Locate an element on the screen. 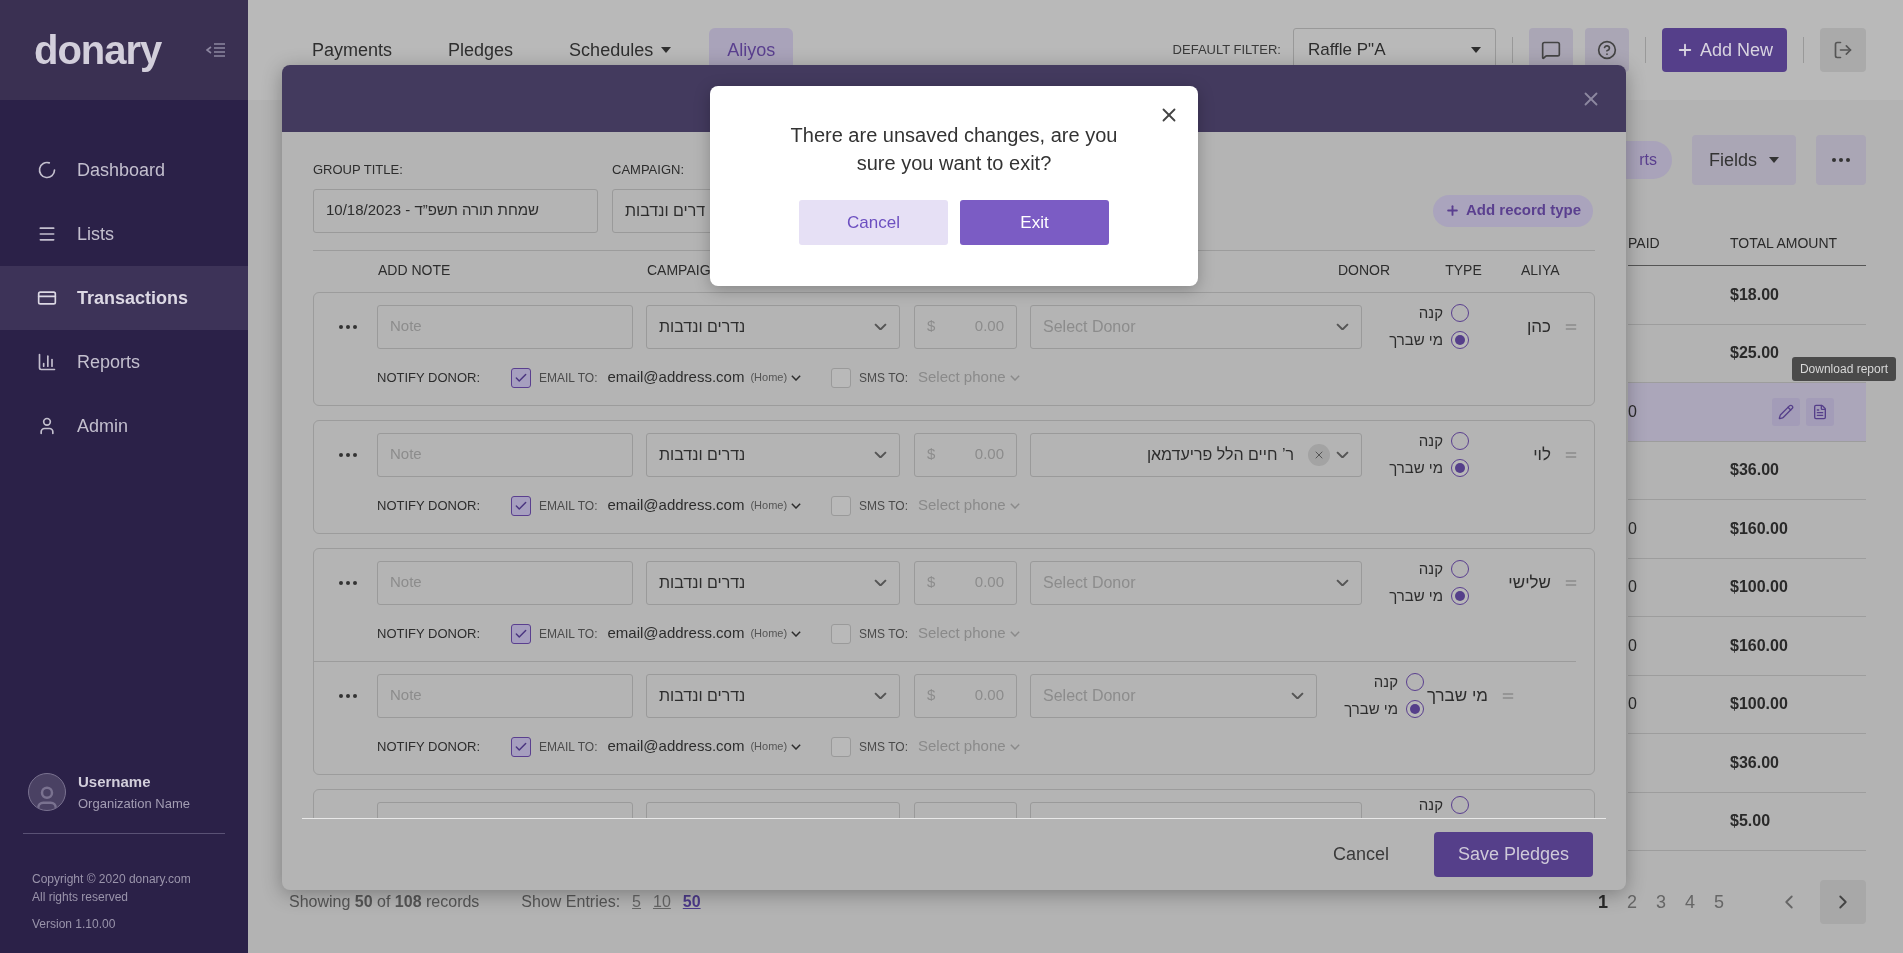 The width and height of the screenshot is (1903, 953). table-row: $5.00 is located at coordinates (1747, 821).